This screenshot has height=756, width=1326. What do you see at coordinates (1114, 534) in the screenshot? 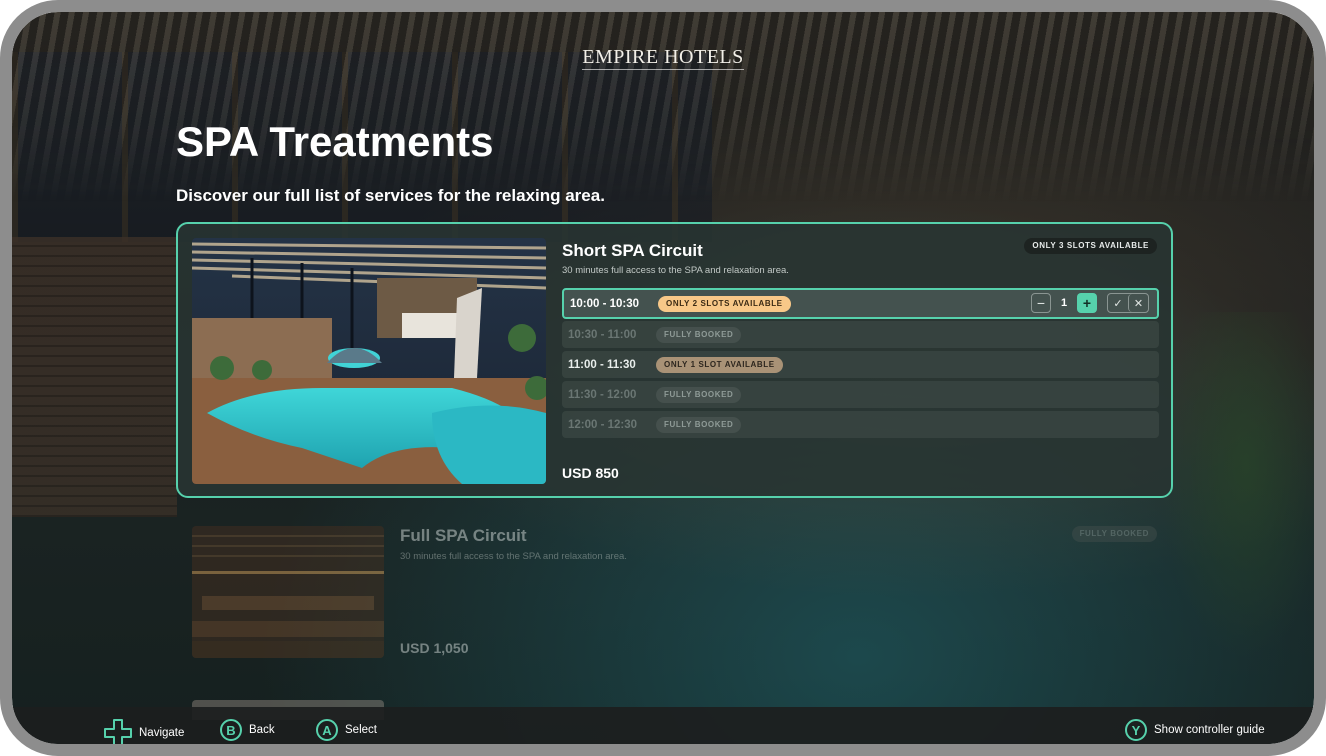
I see `availability-badge: FULLY BOOKED` at bounding box center [1114, 534].